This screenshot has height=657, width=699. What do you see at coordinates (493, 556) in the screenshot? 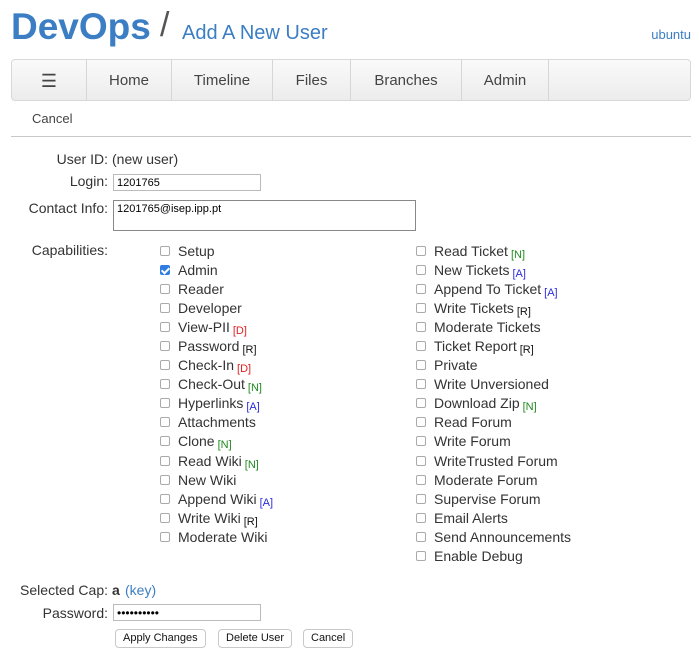
I see `capability-enable-debug: Enable Debug` at bounding box center [493, 556].